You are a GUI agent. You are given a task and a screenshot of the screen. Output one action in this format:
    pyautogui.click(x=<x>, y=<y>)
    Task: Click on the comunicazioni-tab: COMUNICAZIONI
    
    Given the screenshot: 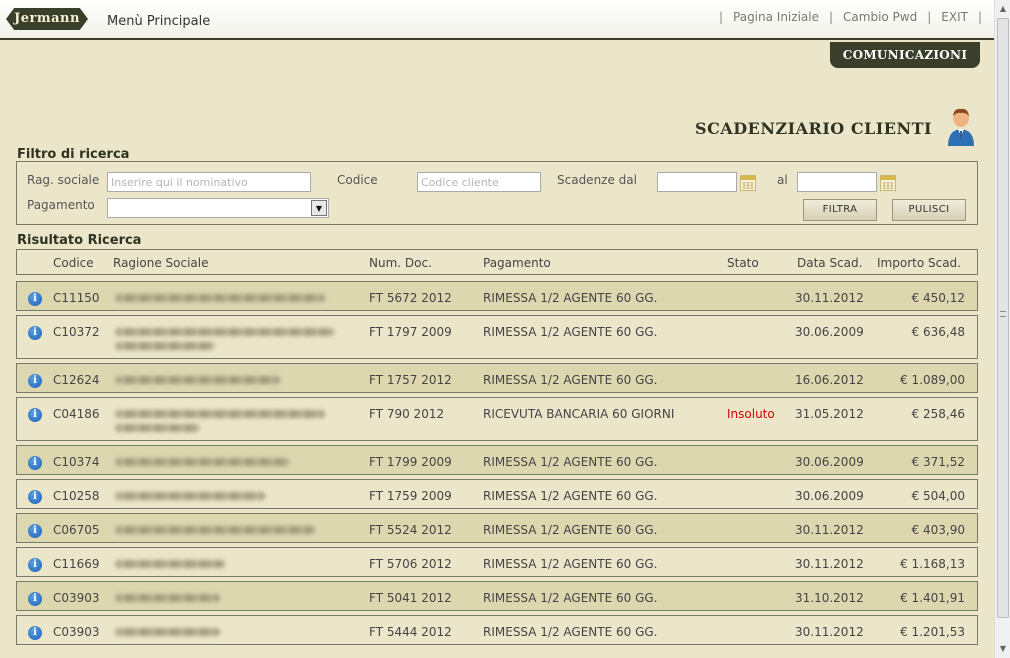 What is the action you would take?
    pyautogui.click(x=905, y=55)
    